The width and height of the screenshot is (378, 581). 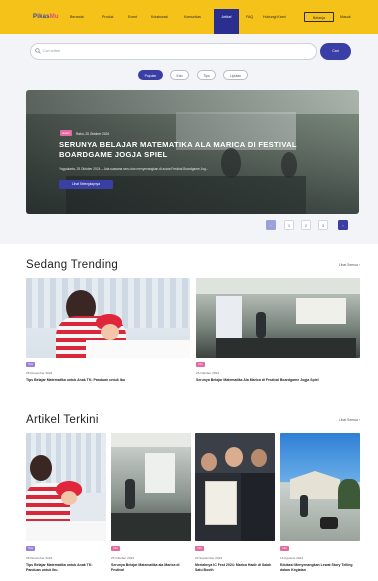 I want to click on nav-link-beranda: Beranda, so click(x=77, y=17).